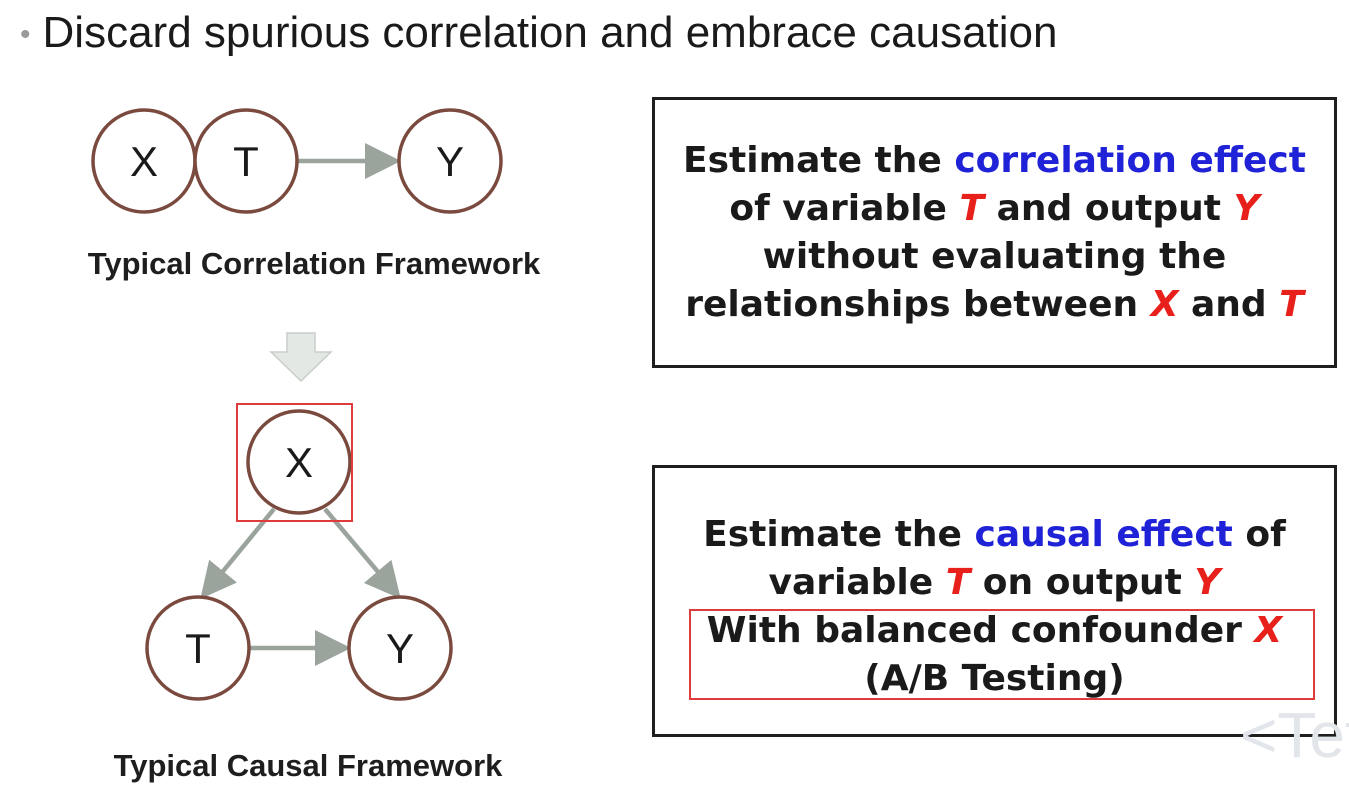  What do you see at coordinates (839, 534) in the screenshot?
I see `causal-line1-text: Estimate the` at bounding box center [839, 534].